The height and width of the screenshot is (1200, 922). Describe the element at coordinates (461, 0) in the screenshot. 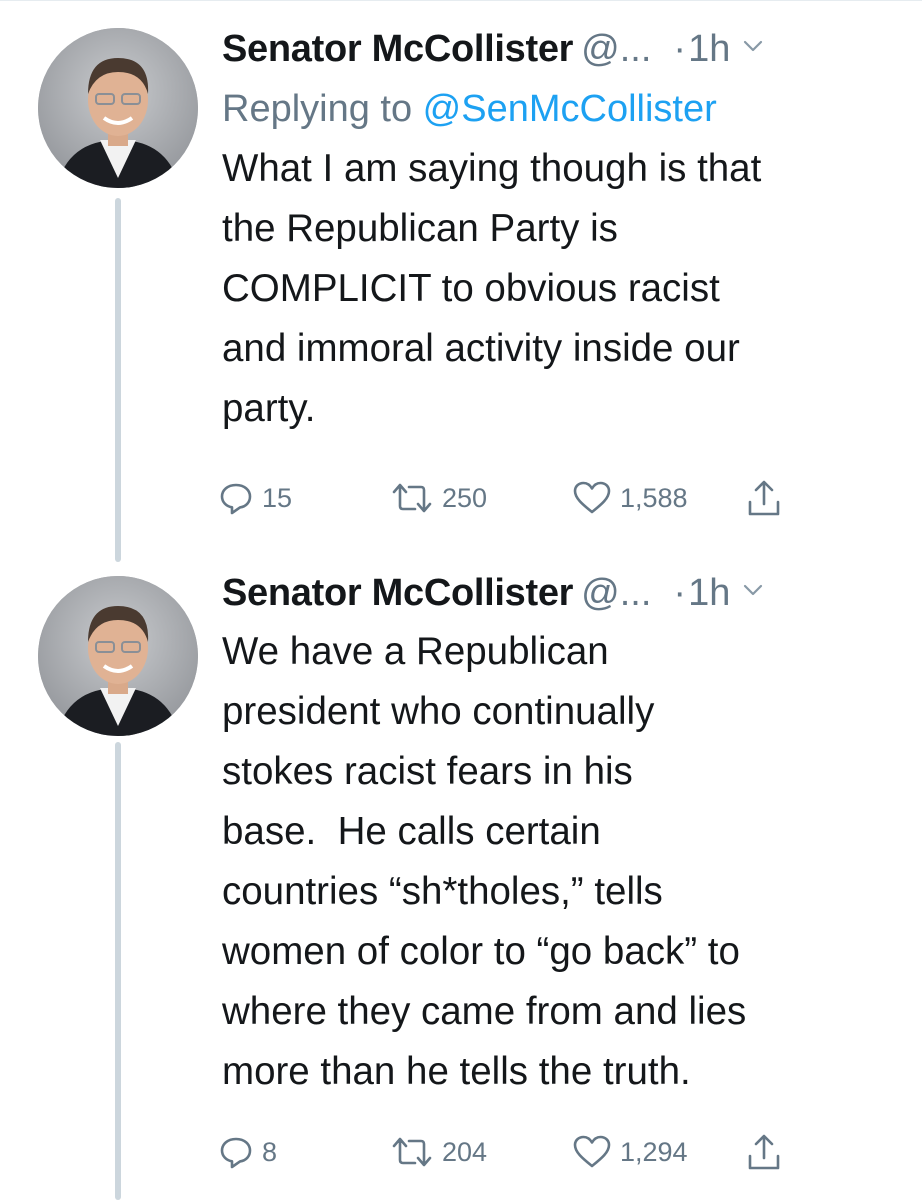

I see `top-divider` at that location.